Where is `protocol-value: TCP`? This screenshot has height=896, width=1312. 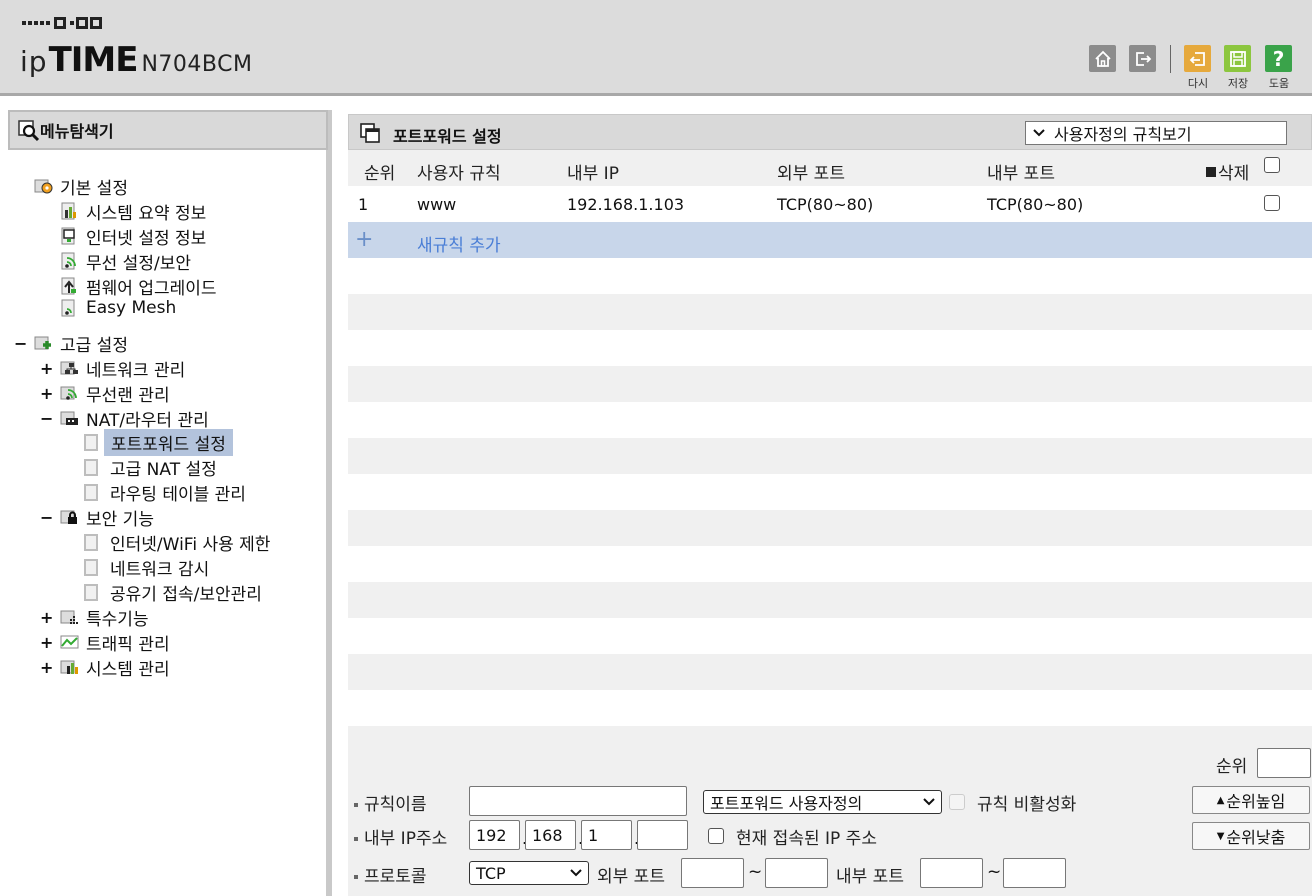
protocol-value: TCP is located at coordinates (491, 873).